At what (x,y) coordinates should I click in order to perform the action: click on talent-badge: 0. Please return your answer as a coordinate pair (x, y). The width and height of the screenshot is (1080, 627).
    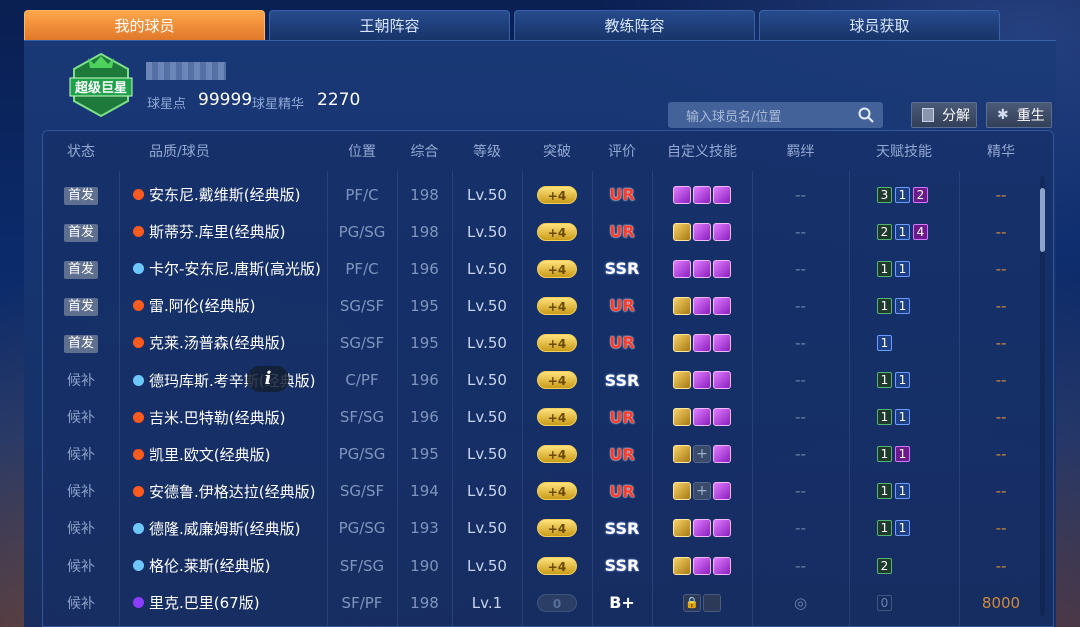
    Looking at the image, I should click on (884, 602).